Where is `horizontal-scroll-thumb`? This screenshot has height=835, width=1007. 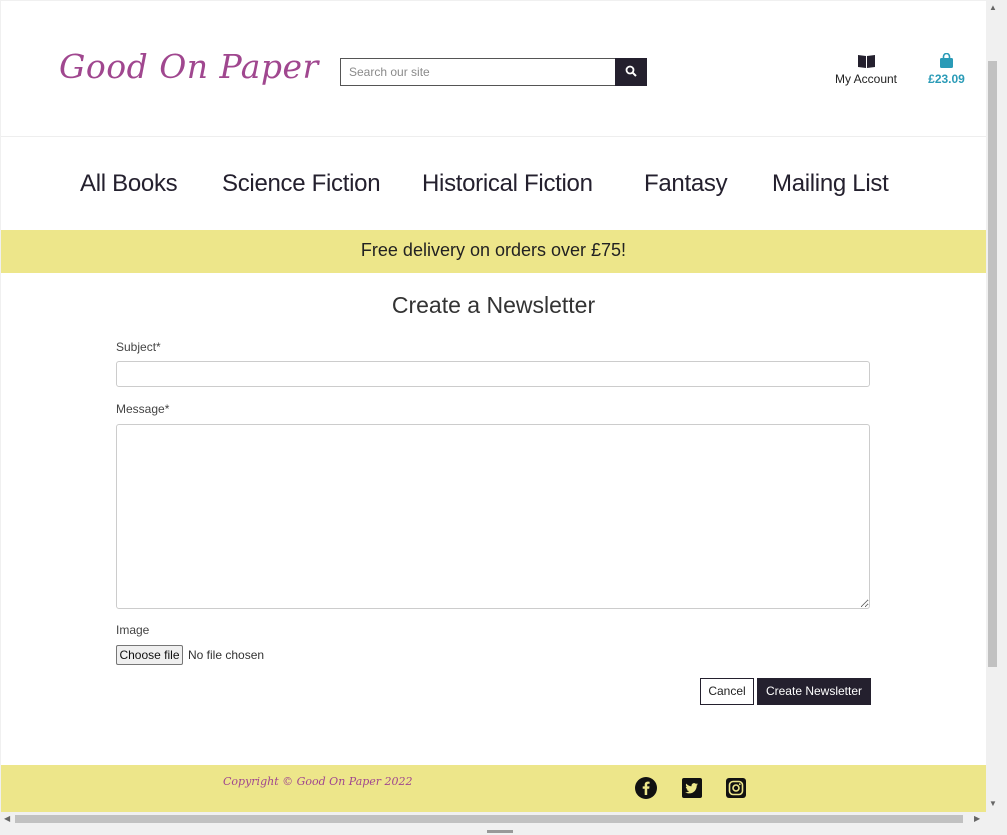
horizontal-scroll-thumb is located at coordinates (489, 819).